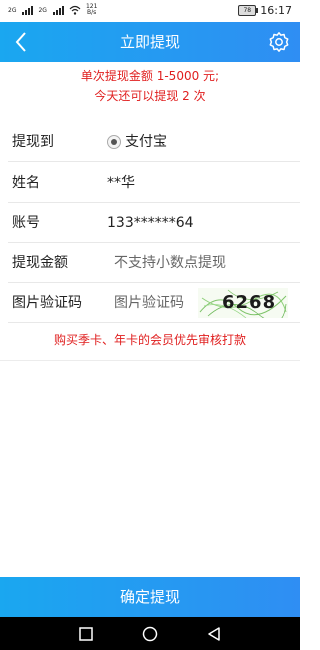 The image size is (320, 650). What do you see at coordinates (26, 183) in the screenshot?
I see `name-label: 姓名` at bounding box center [26, 183].